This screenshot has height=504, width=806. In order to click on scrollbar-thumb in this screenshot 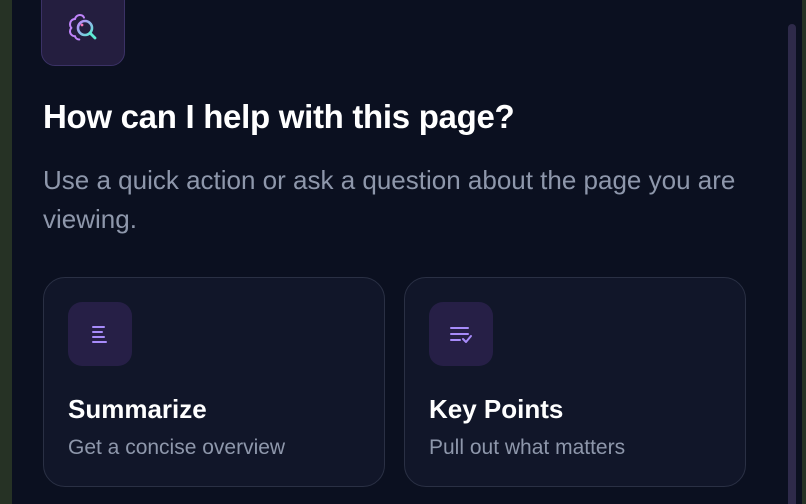, I will do `click(792, 264)`.